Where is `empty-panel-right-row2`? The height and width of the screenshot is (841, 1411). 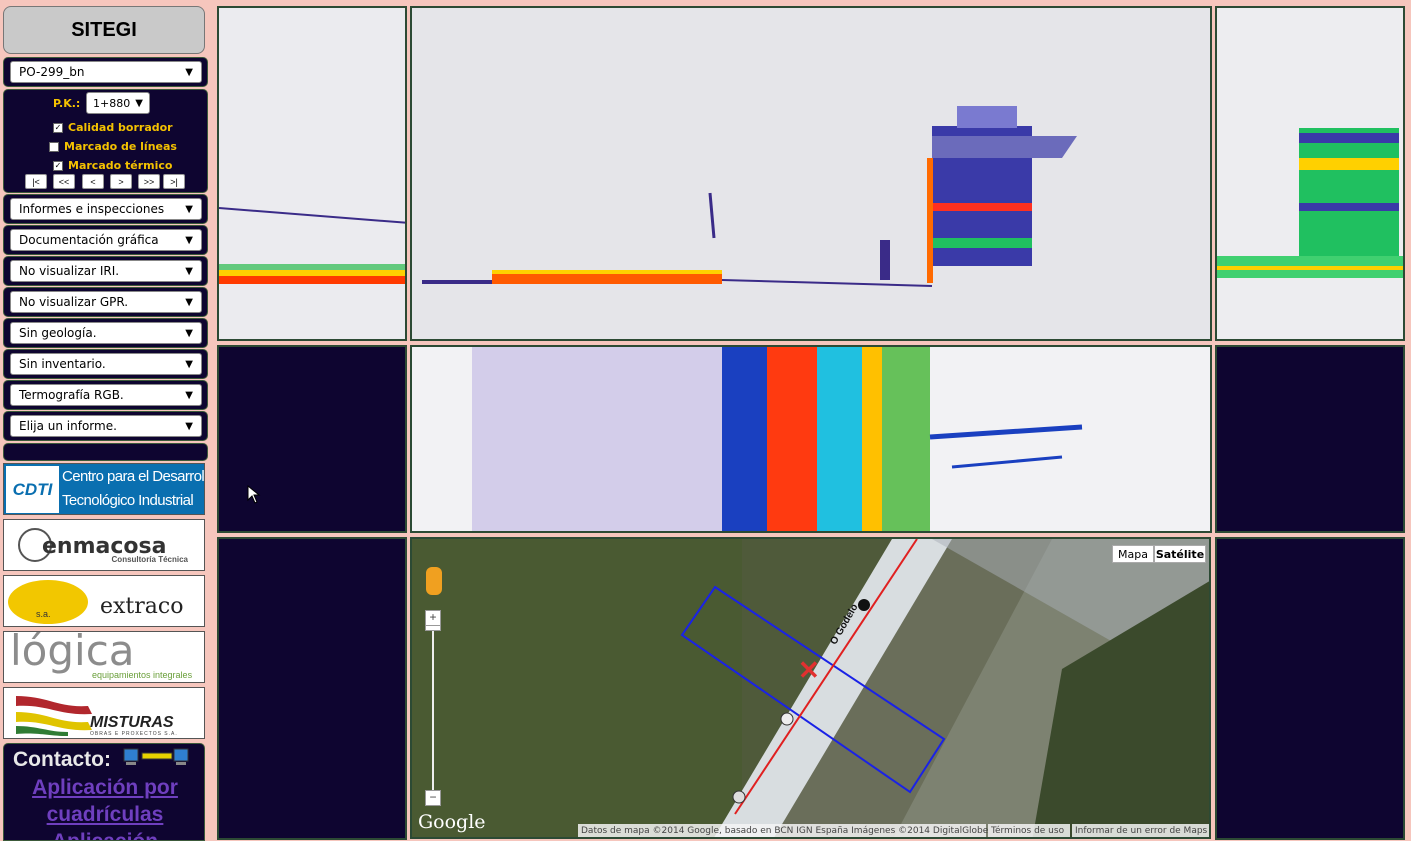 empty-panel-right-row2 is located at coordinates (1310, 439).